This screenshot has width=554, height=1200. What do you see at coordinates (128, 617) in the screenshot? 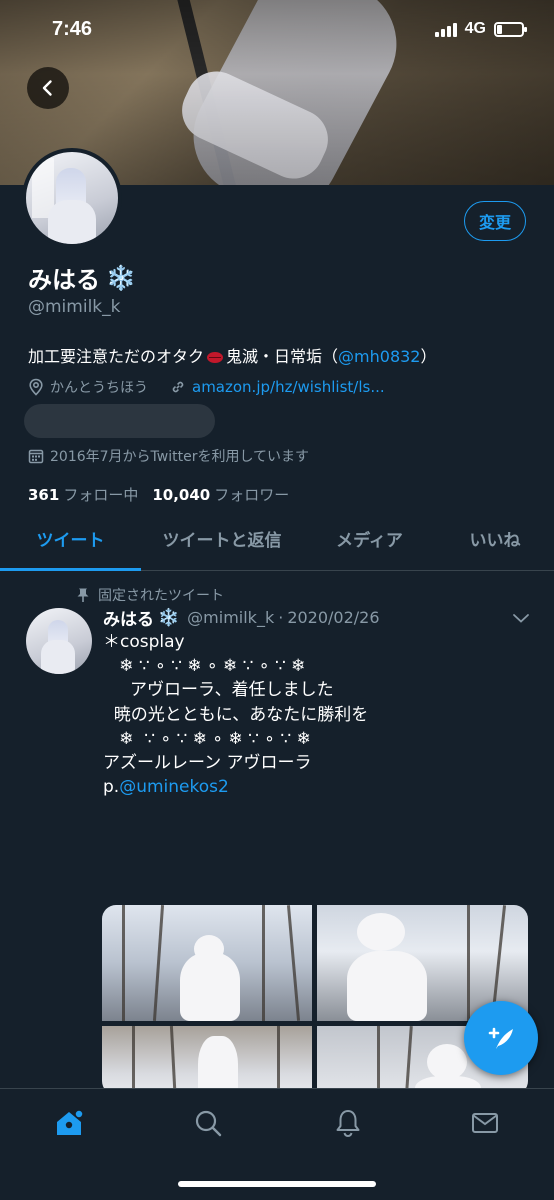
I see `tweet-author-name: みはる` at bounding box center [128, 617].